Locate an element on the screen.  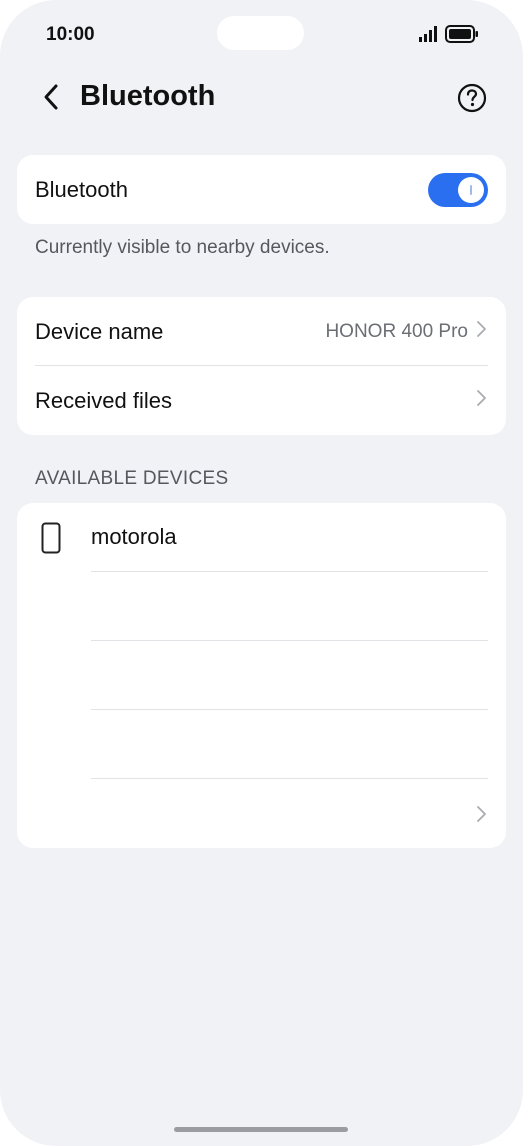
device-name: motorola is located at coordinates (134, 536).